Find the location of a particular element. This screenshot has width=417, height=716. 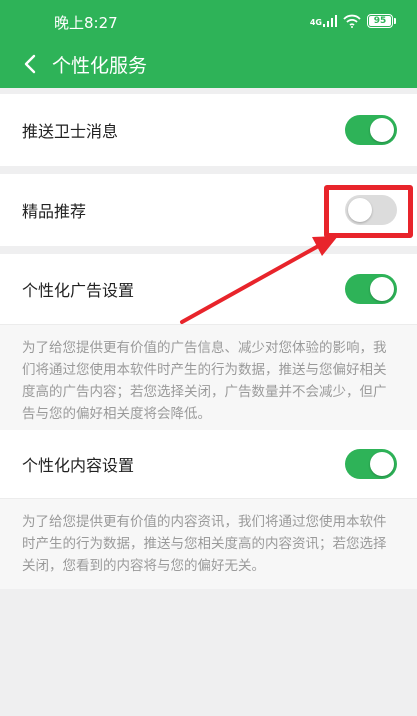

section-push-guard: 推送卫士消息 is located at coordinates (208, 130).